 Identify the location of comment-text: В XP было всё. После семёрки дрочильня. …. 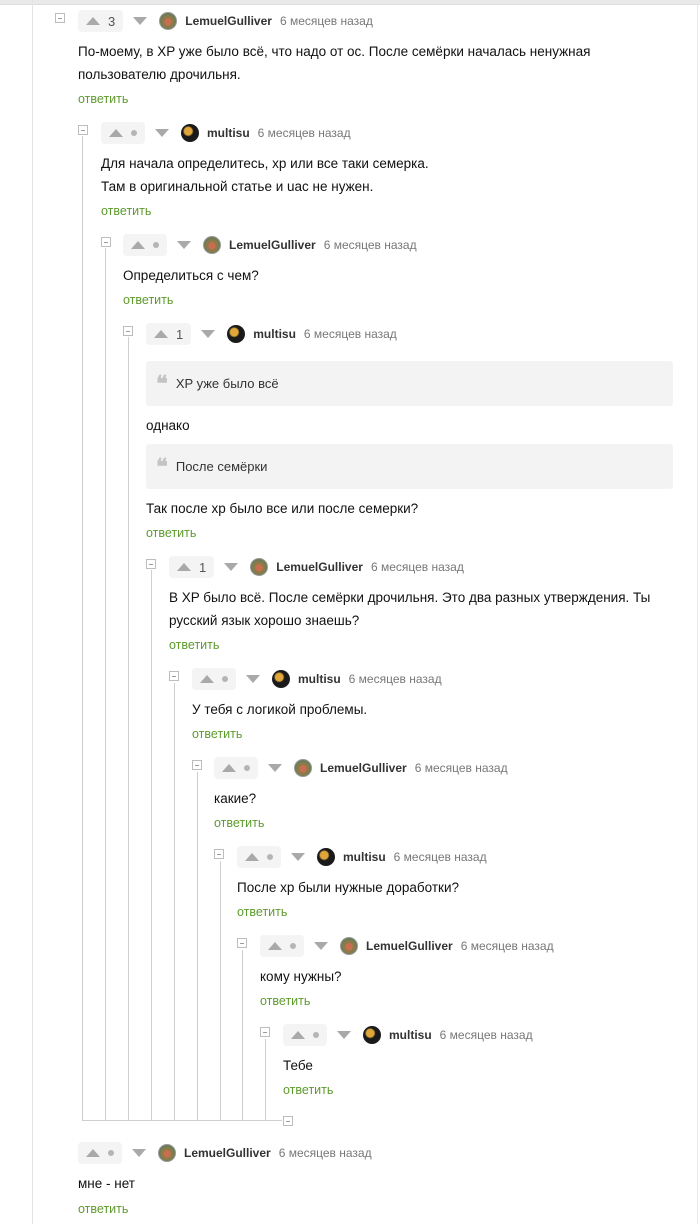
(409, 609).